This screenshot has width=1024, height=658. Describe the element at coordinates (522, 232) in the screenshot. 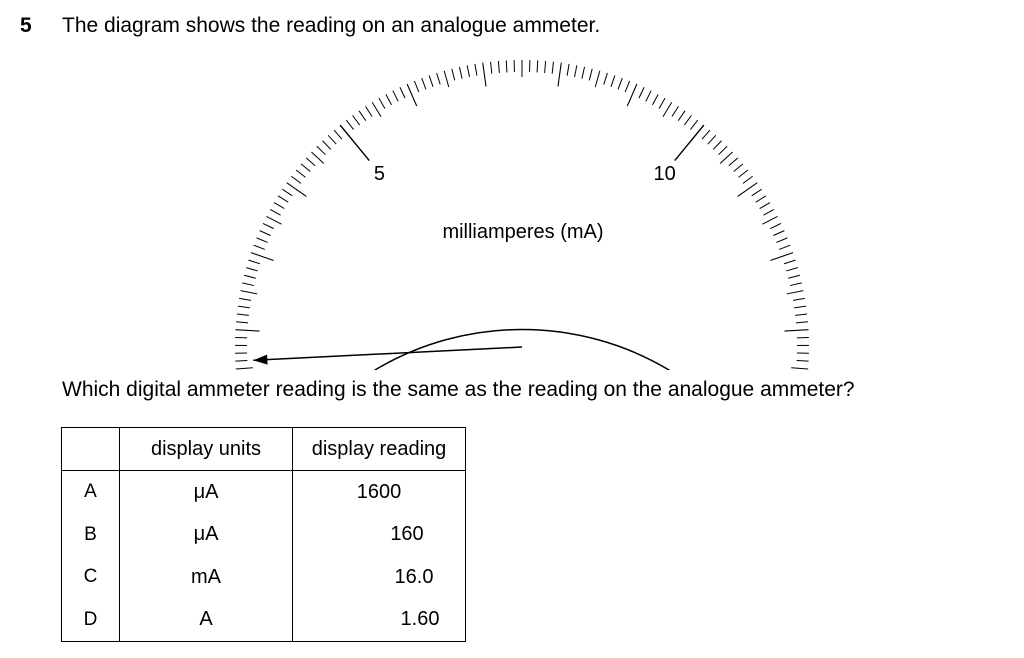

I see `unit-label: milliamperes (mA)` at that location.